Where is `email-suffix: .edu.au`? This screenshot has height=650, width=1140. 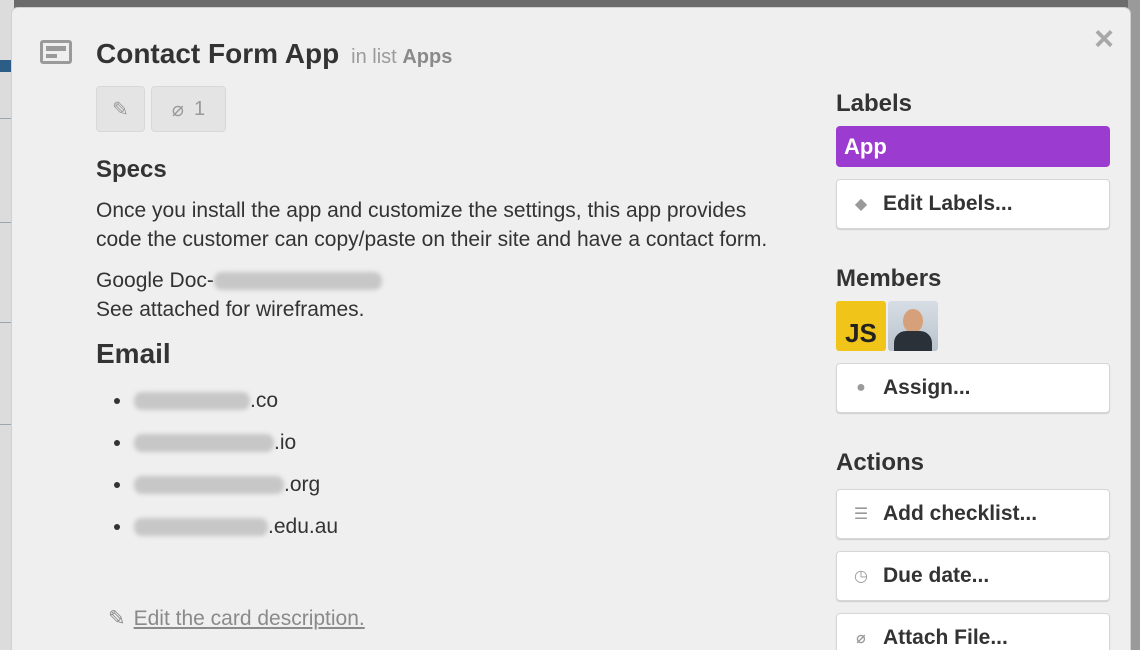
email-suffix: .edu.au is located at coordinates (303, 526).